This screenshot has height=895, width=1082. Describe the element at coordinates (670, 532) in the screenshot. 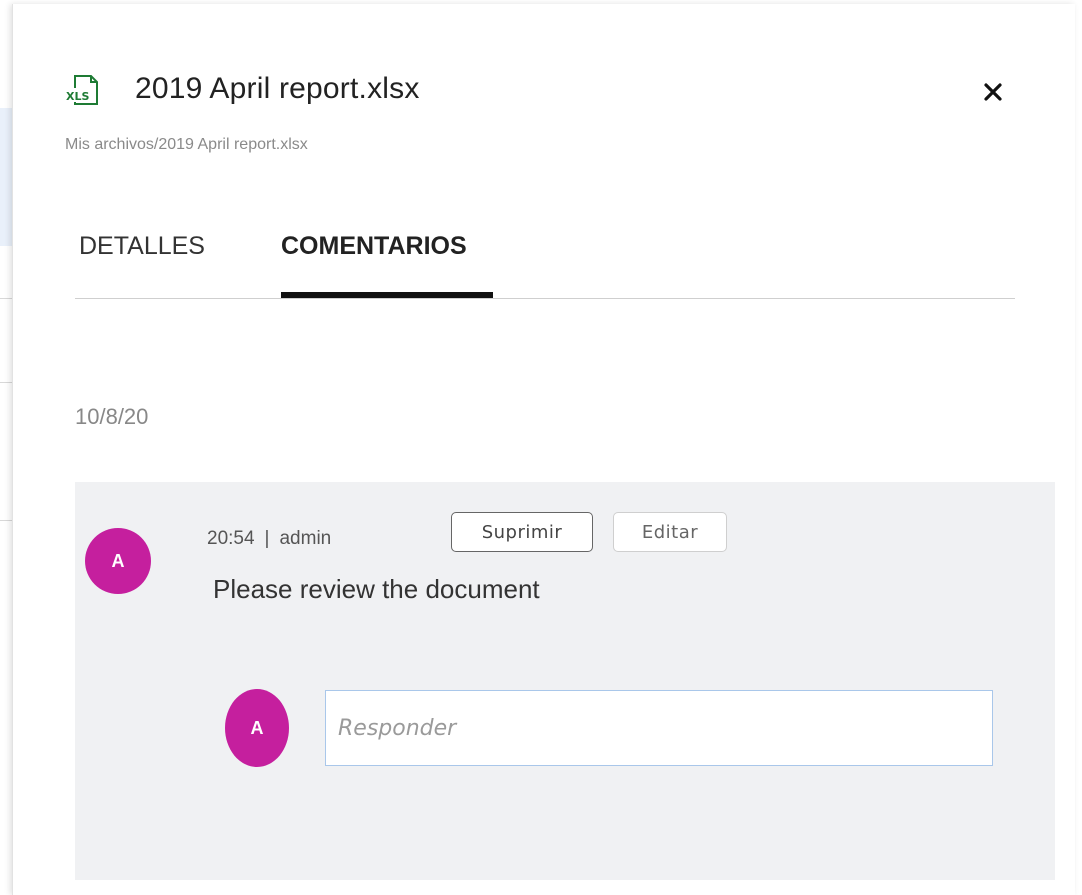

I see `edit-comment-button: Editar` at that location.